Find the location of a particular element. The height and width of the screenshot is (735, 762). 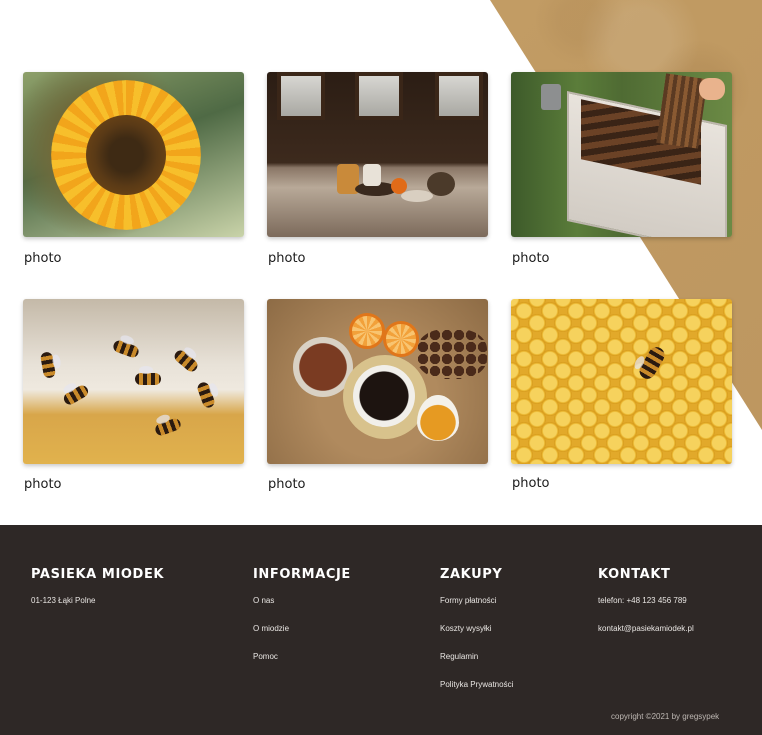

beehive-photo is located at coordinates (621, 154).